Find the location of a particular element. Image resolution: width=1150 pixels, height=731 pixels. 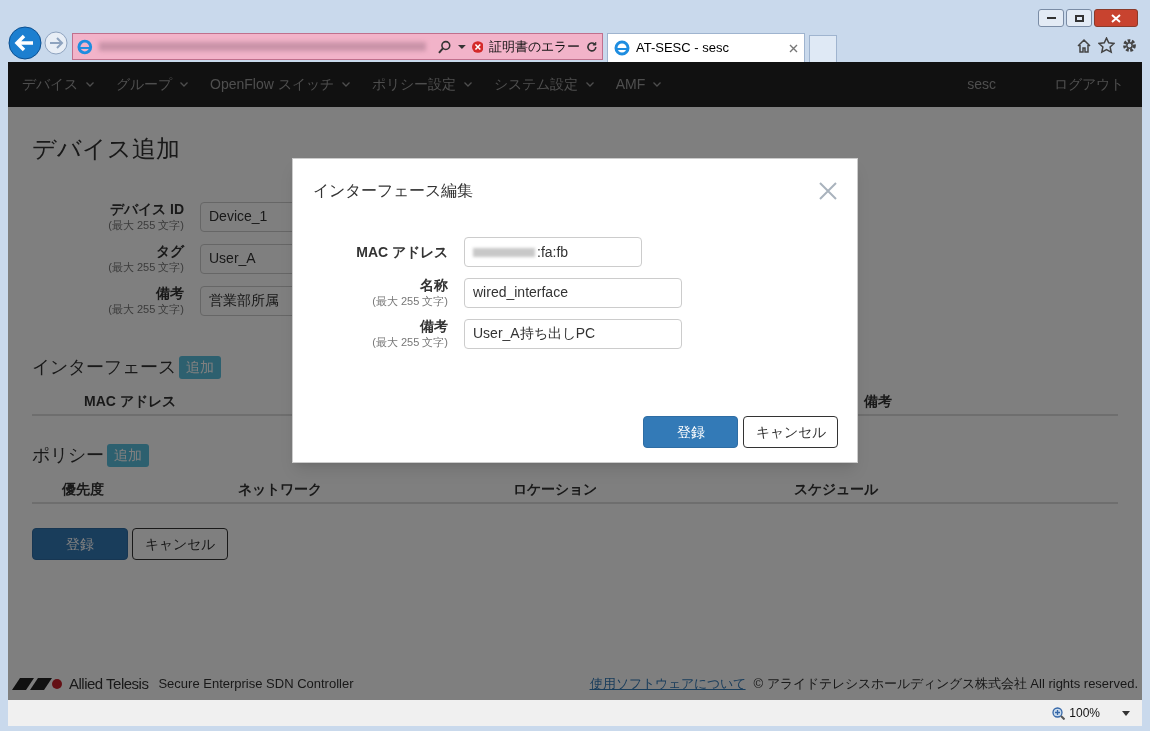

column-header: スケジュール is located at coordinates (836, 489).